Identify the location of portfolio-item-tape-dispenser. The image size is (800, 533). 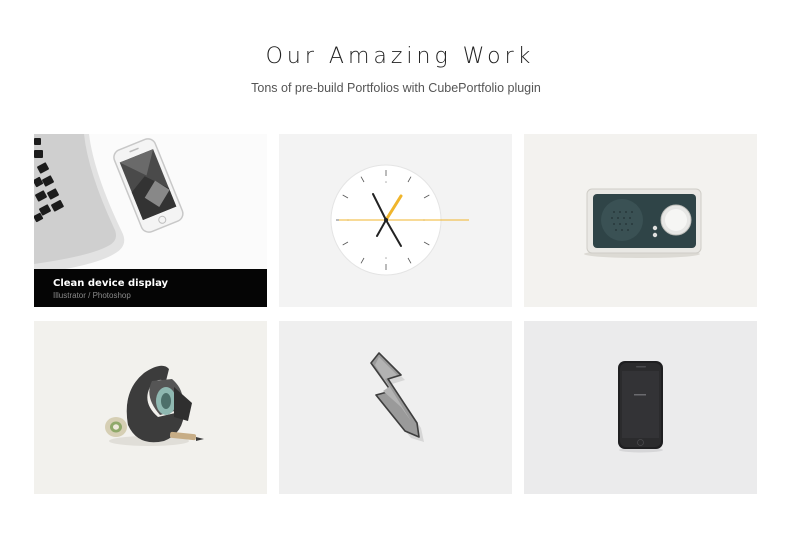
(150, 407).